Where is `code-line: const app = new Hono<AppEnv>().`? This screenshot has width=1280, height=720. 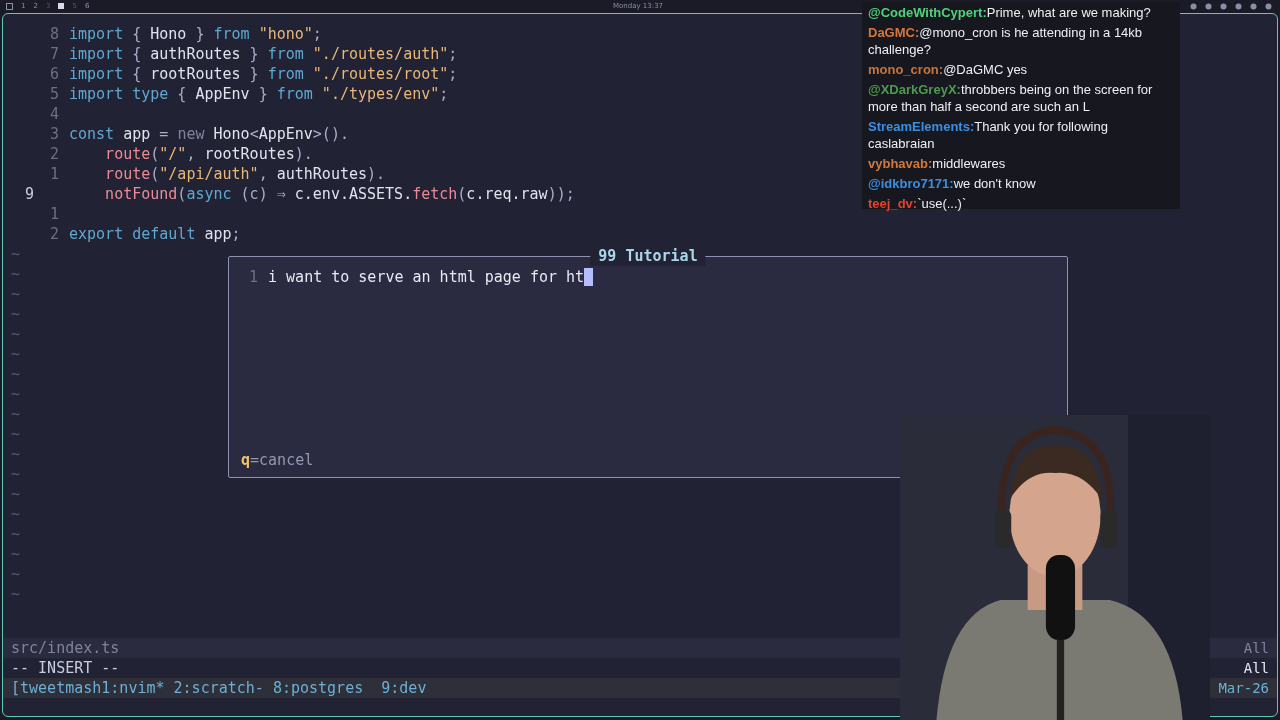 code-line: const app = new Hono<AppEnv>(). is located at coordinates (209, 134).